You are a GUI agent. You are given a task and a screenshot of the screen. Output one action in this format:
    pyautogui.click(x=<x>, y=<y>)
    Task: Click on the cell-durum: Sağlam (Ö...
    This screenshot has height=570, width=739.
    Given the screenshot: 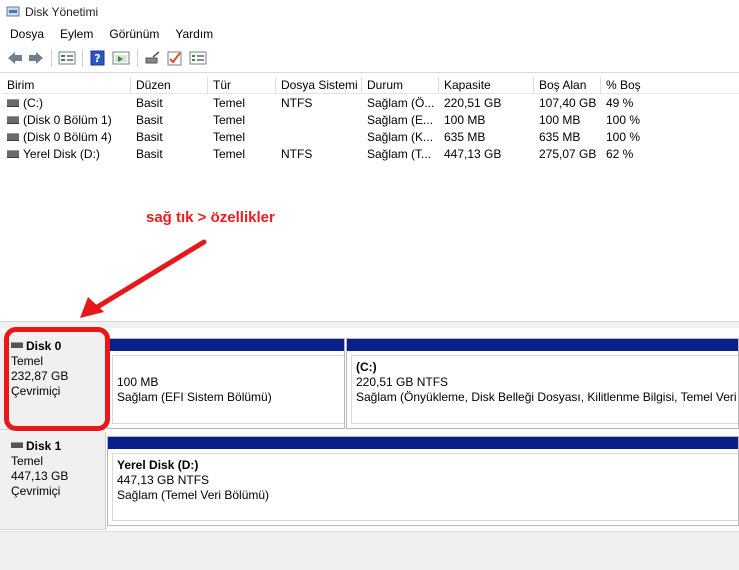 What is the action you would take?
    pyautogui.click(x=401, y=103)
    